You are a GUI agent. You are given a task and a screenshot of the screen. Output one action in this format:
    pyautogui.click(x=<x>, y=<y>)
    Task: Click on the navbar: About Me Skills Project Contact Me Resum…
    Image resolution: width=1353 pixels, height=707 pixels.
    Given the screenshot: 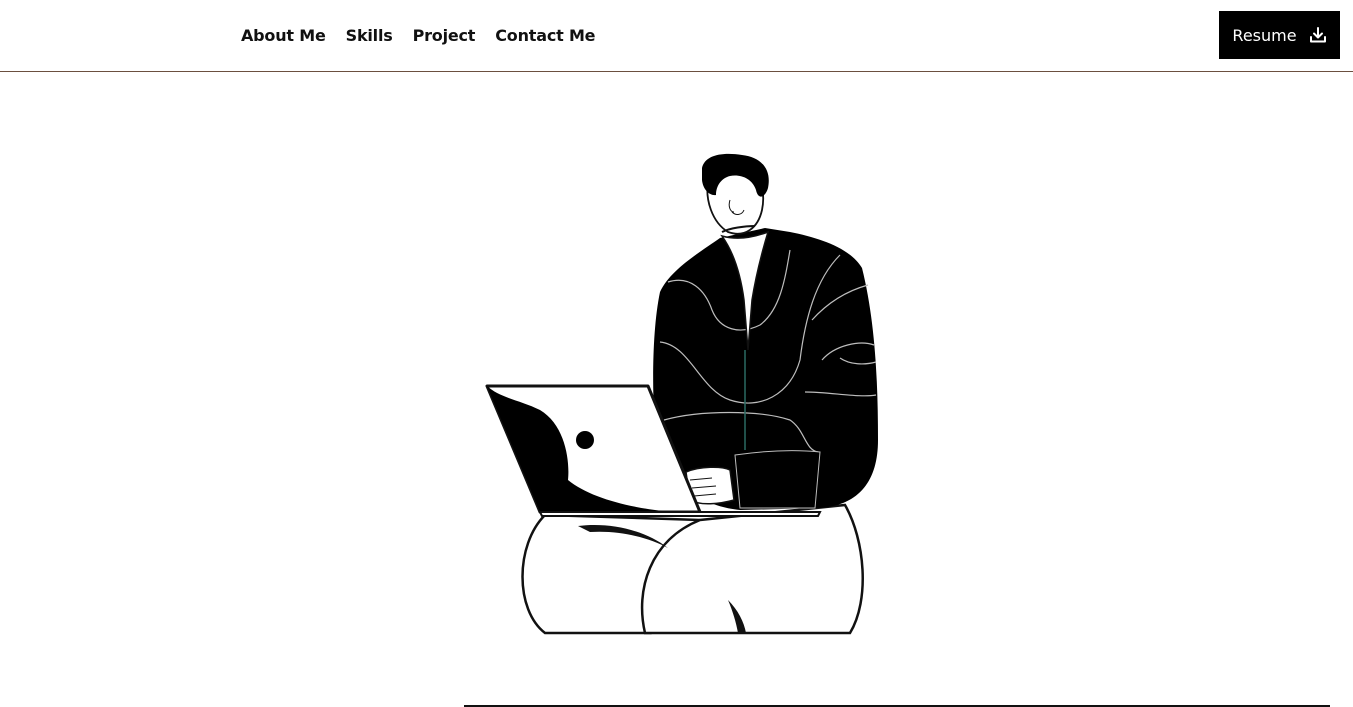 What is the action you would take?
    pyautogui.click(x=676, y=36)
    